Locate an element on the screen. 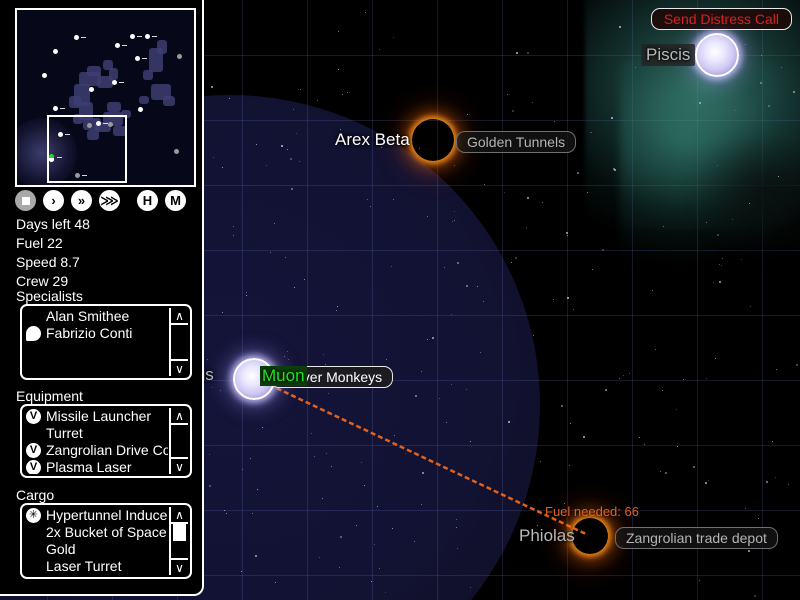 This screenshot has width=800, height=600. specialists-scrollbar: ∧ ∨ is located at coordinates (178, 342).